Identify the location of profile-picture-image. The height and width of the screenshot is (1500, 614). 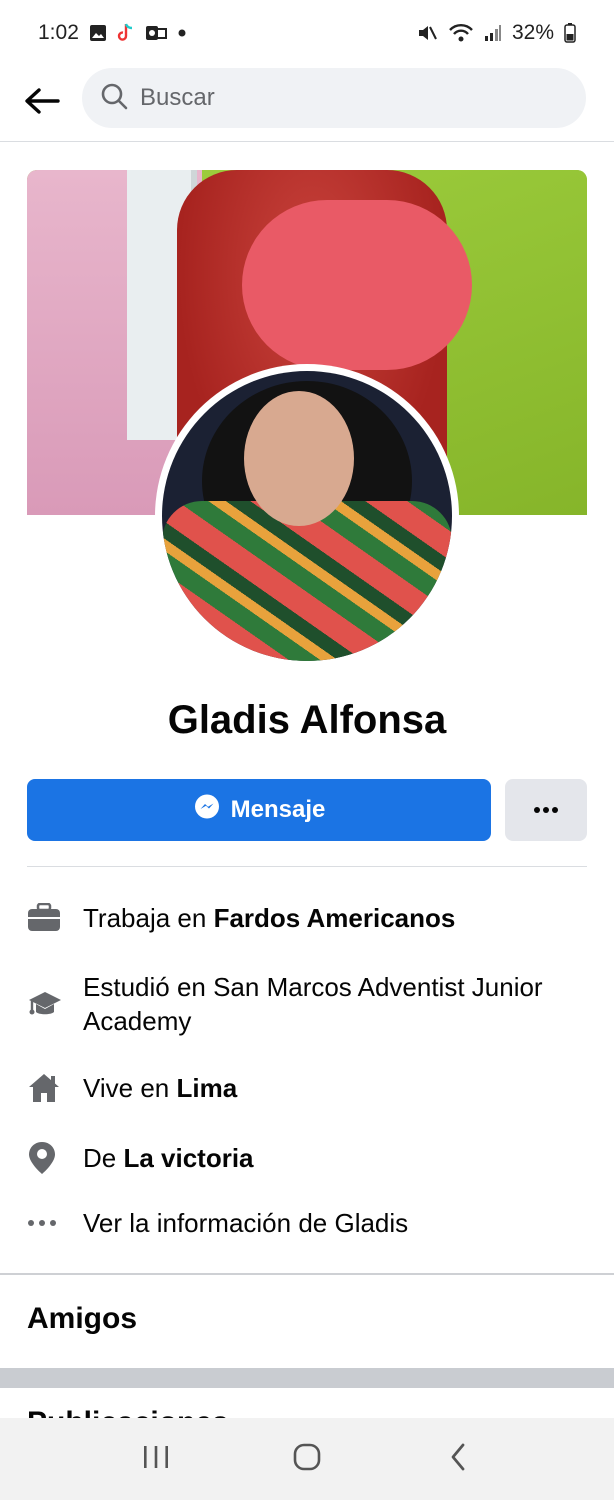
(307, 516).